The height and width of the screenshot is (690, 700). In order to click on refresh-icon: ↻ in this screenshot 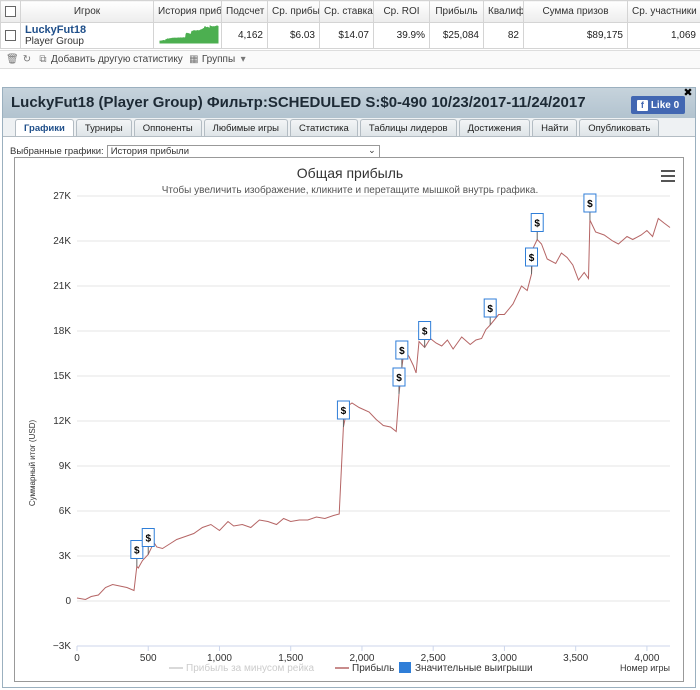, I will do `click(27, 59)`.